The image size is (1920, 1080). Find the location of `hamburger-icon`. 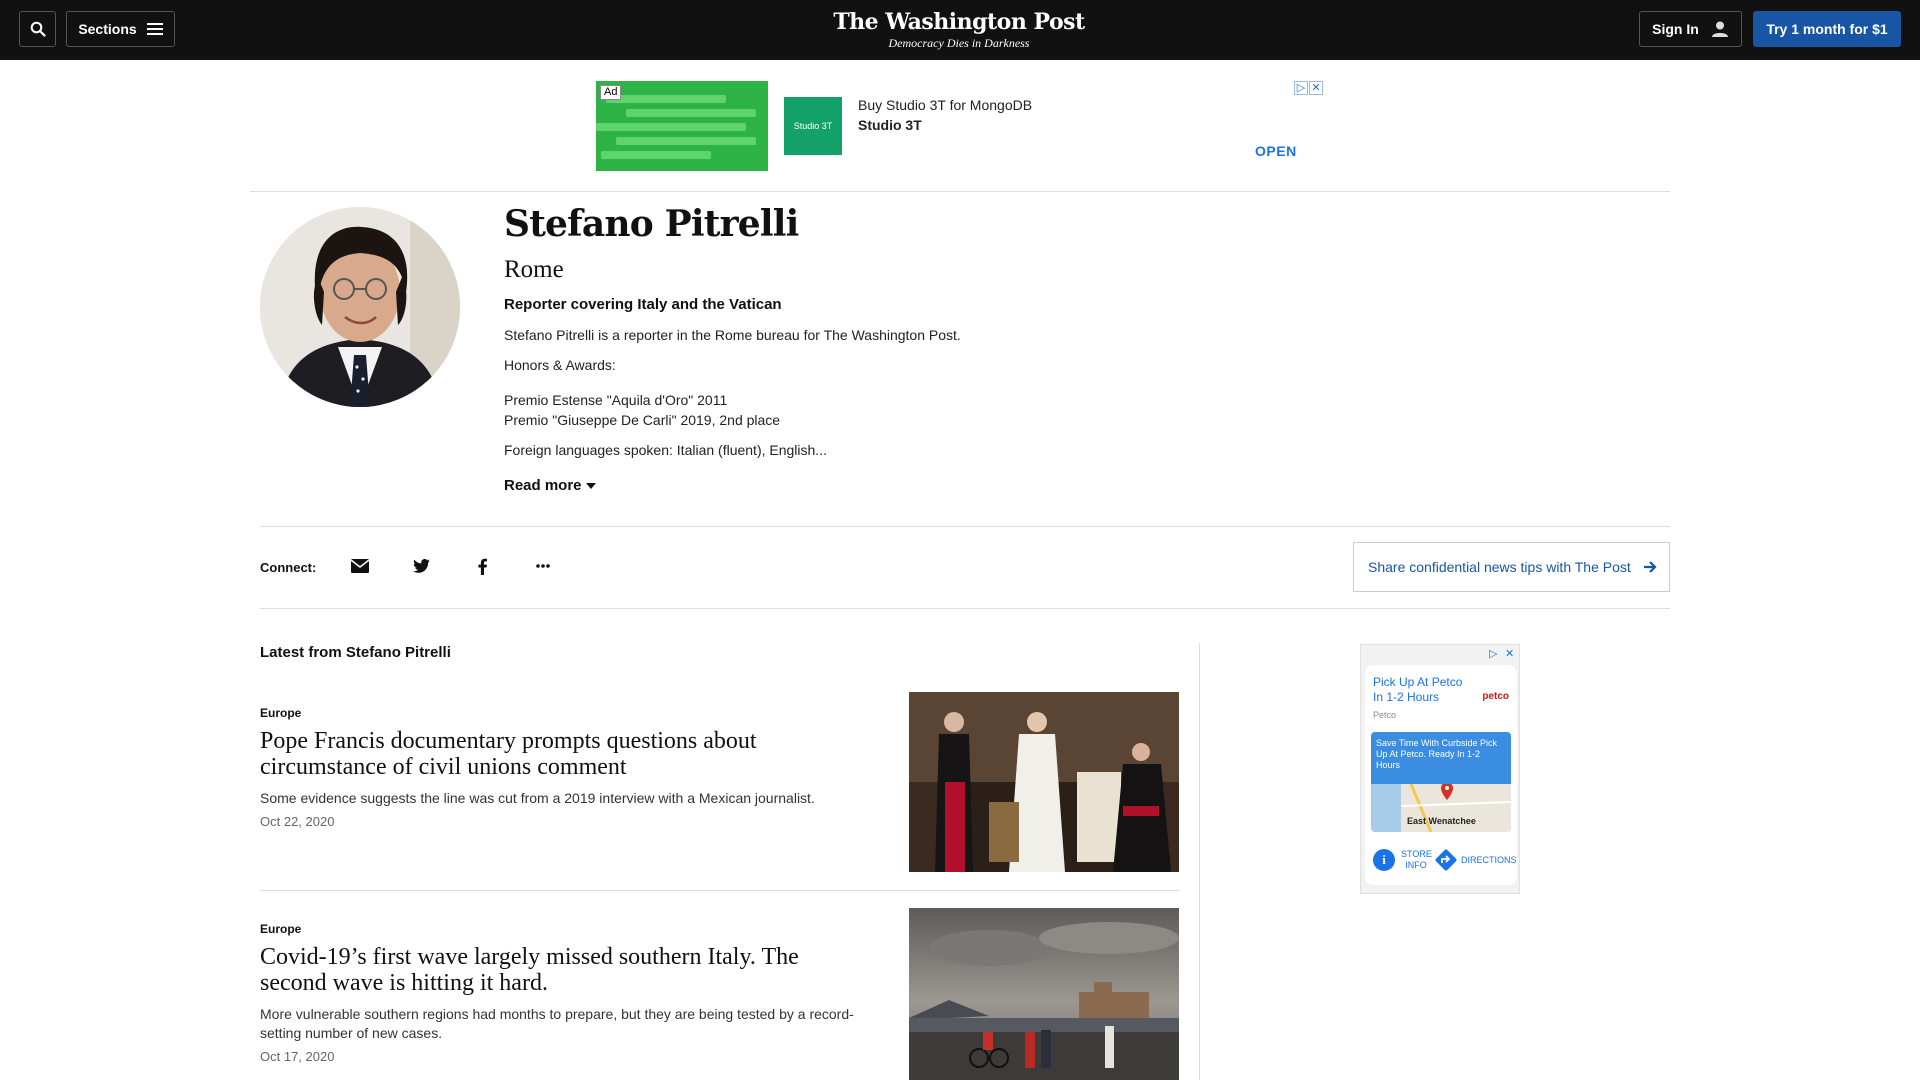

hamburger-icon is located at coordinates (154, 29).